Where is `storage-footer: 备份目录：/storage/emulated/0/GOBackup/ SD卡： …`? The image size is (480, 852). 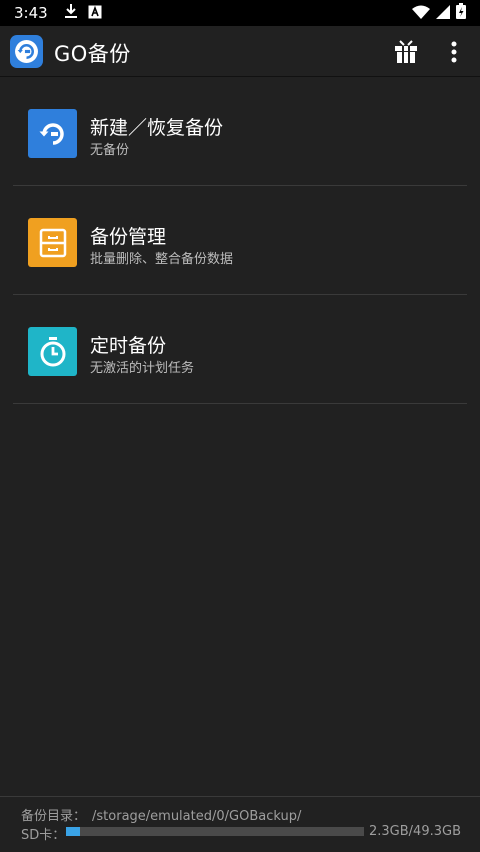
storage-footer: 备份目录：/storage/emulated/0/GOBackup/ SD卡： … is located at coordinates (240, 824).